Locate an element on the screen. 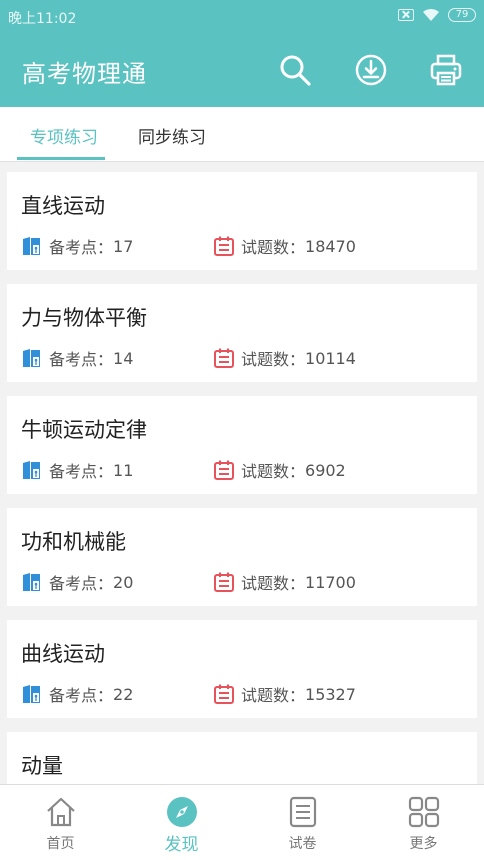 The image size is (484, 860). battery-icon: 79 is located at coordinates (462, 15).